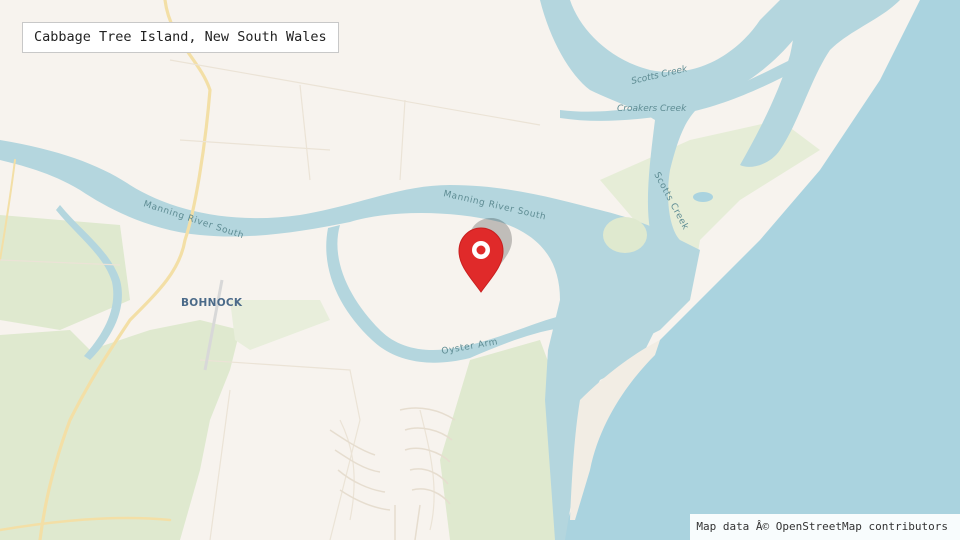 The width and height of the screenshot is (960, 540). I want to click on location-title: Cabbage Tree Island, New South Wales, so click(180, 37).